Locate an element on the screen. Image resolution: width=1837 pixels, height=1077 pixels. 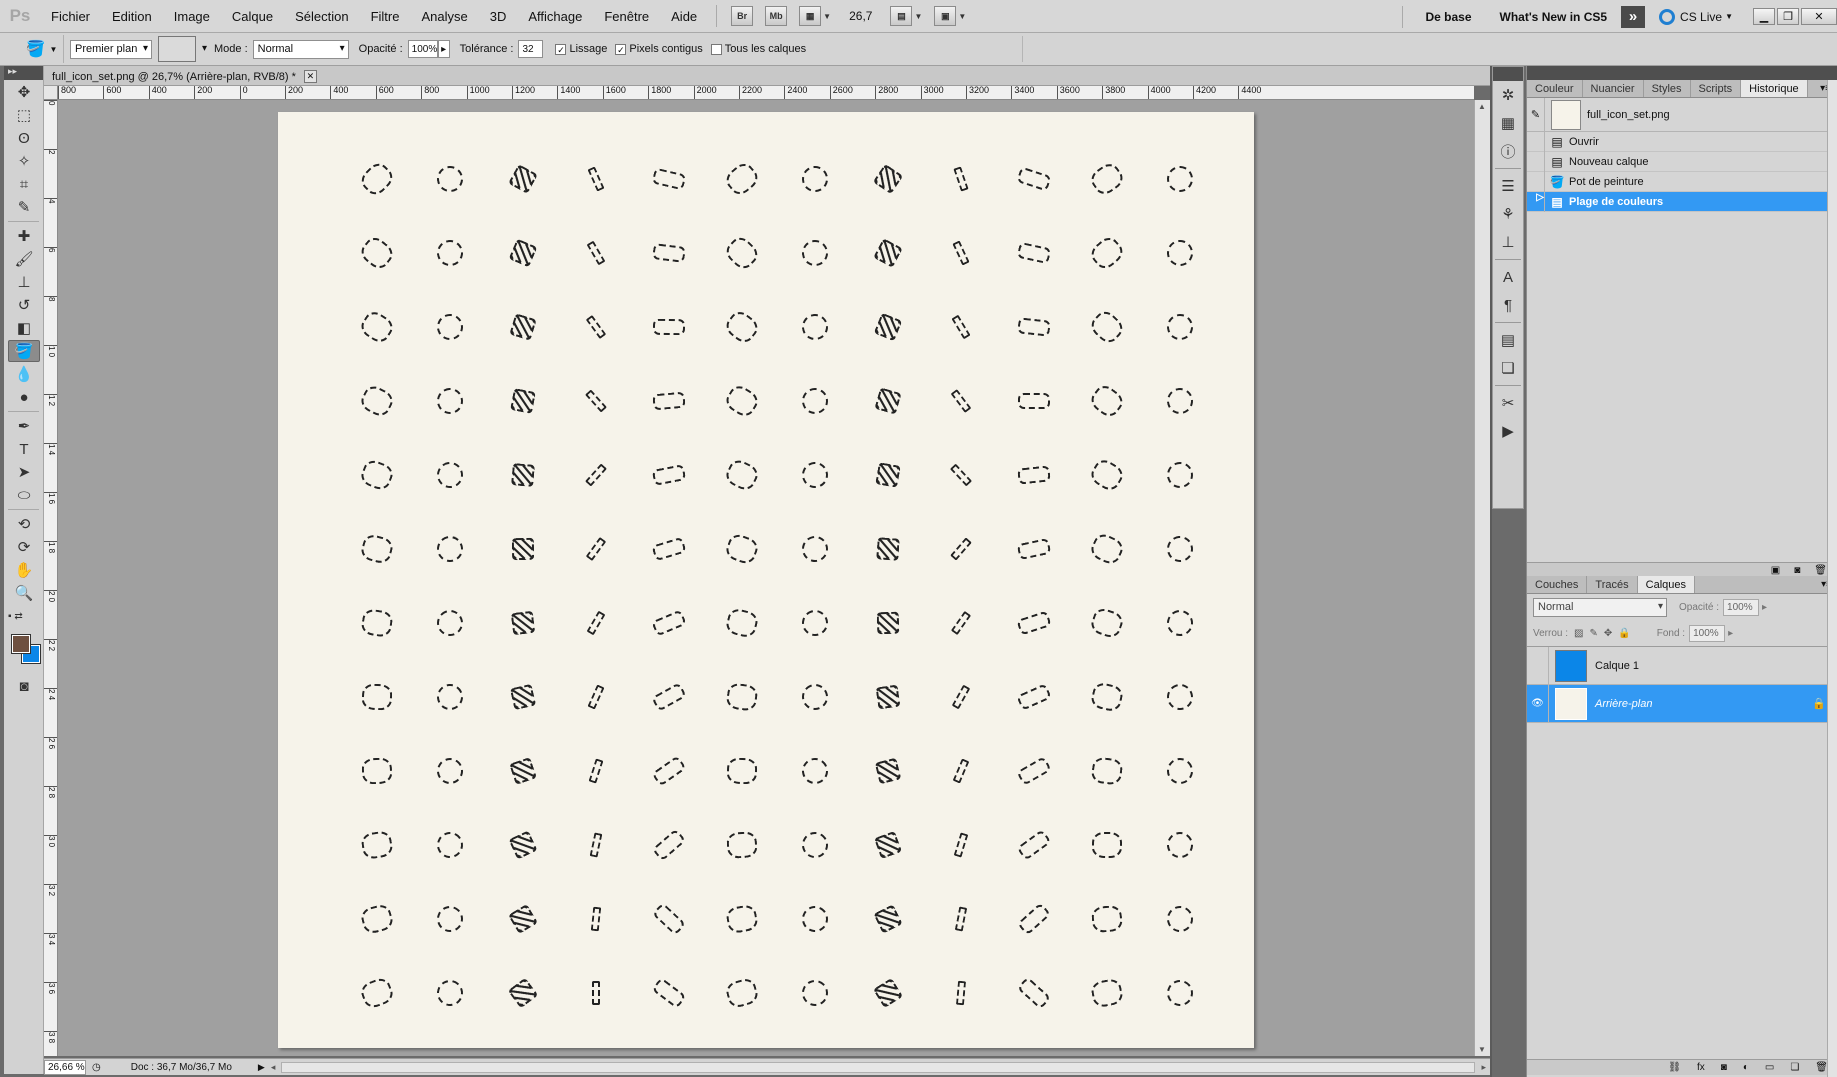
lock-transparency-icon: ▨ is located at coordinates (1578, 633).